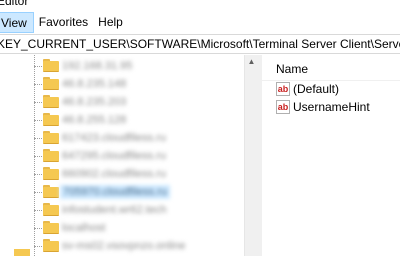  Describe the element at coordinates (114, 138) in the screenshot. I see `tree-item-label: 617423.cloudfiless.ru` at that location.